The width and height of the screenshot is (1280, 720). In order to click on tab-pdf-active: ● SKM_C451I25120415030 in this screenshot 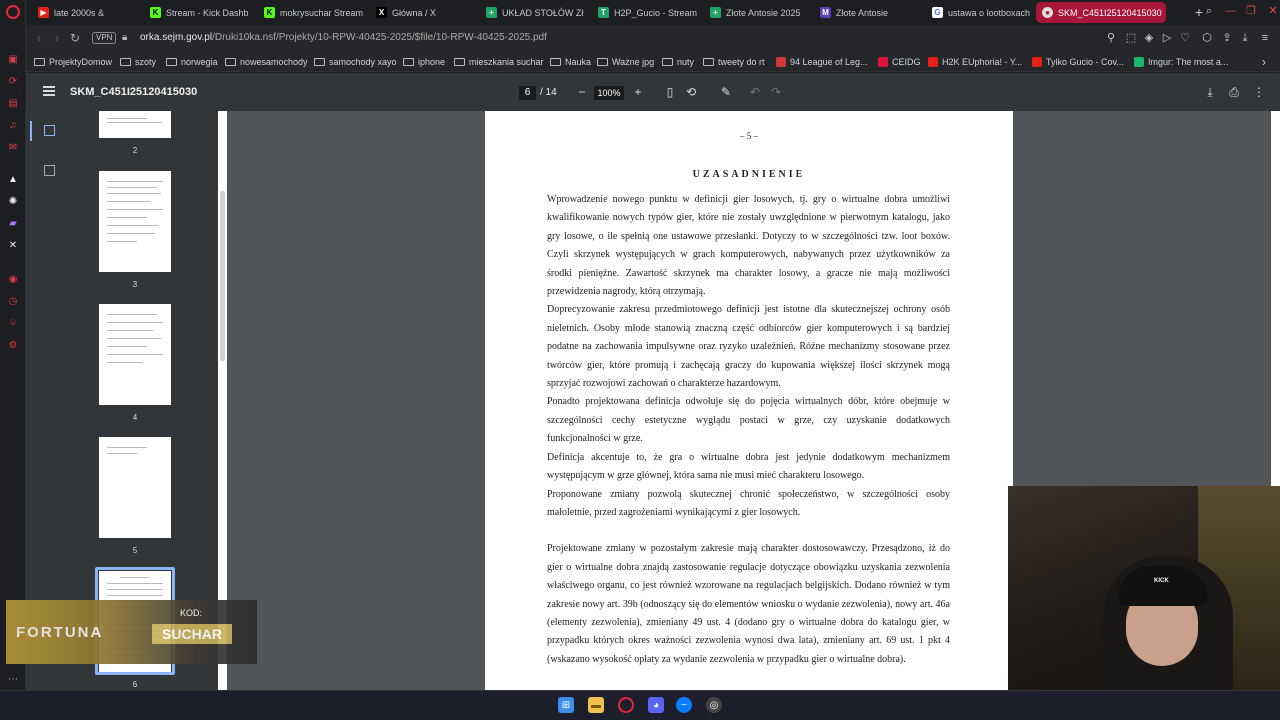, I will do `click(1101, 12)`.